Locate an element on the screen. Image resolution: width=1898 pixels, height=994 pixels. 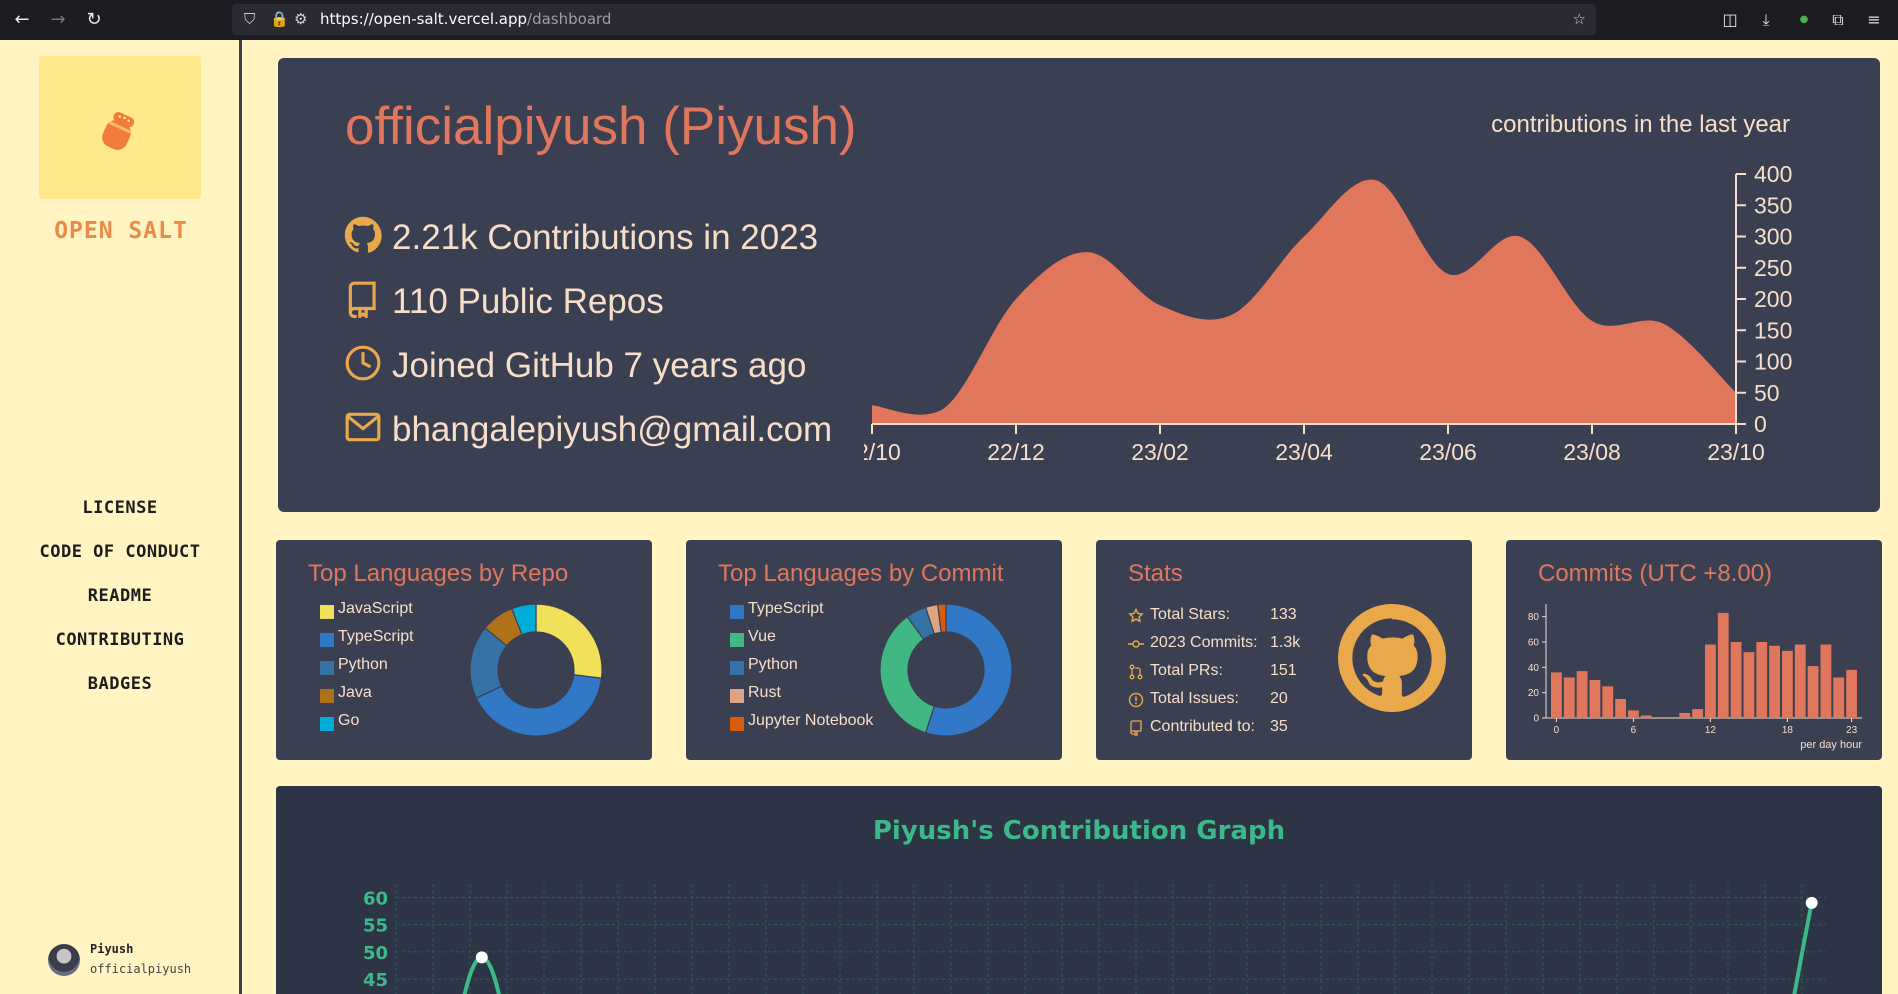
y-tick-label: 45 is located at coordinates (375, 980).